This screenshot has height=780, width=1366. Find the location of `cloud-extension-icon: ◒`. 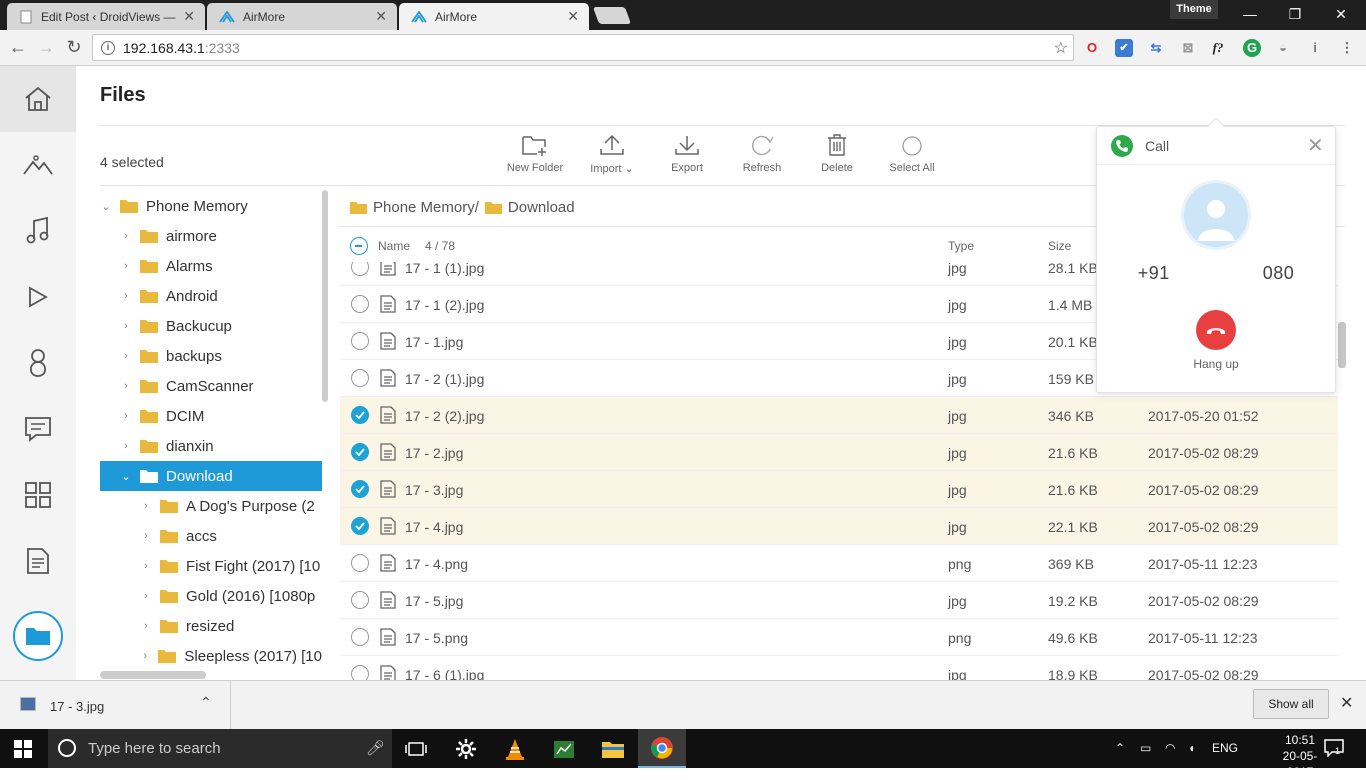

cloud-extension-icon: ◒ is located at coordinates (1283, 48).